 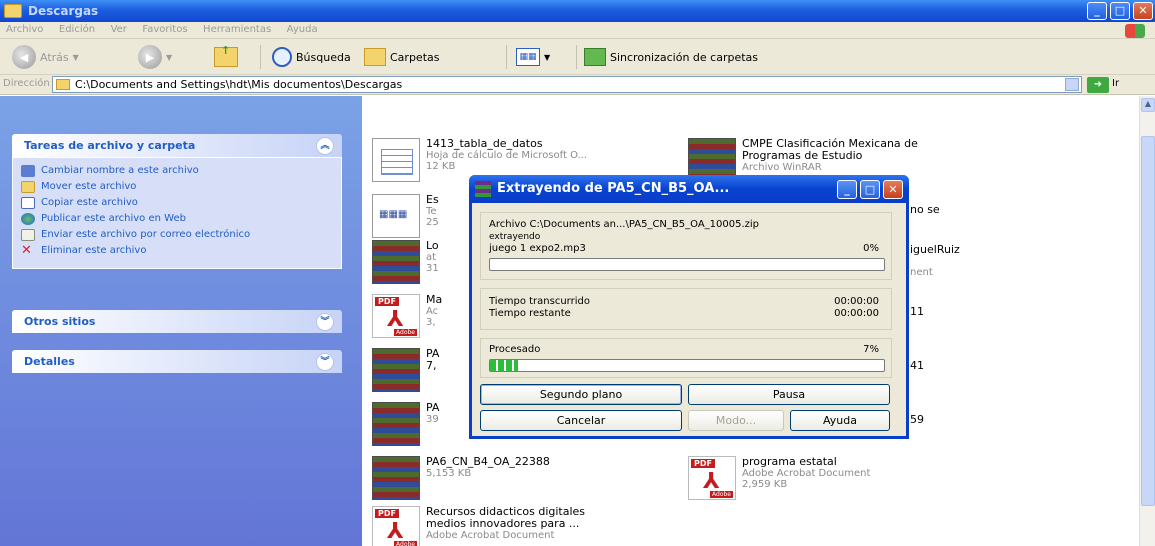 I want to click on scroll-up-icon: ▲, so click(x=1148, y=105).